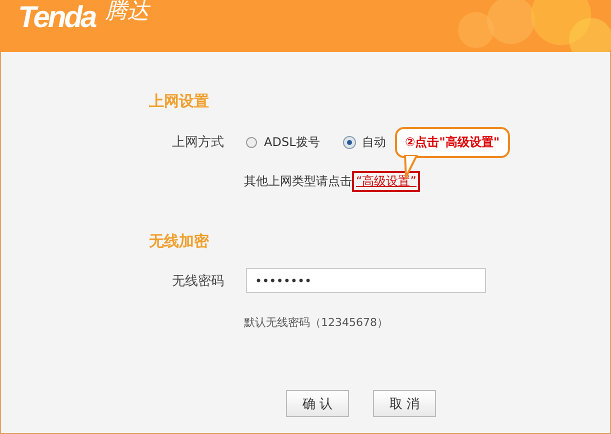 This screenshot has width=611, height=434. I want to click on dialog-button: 确 认, so click(317, 403).